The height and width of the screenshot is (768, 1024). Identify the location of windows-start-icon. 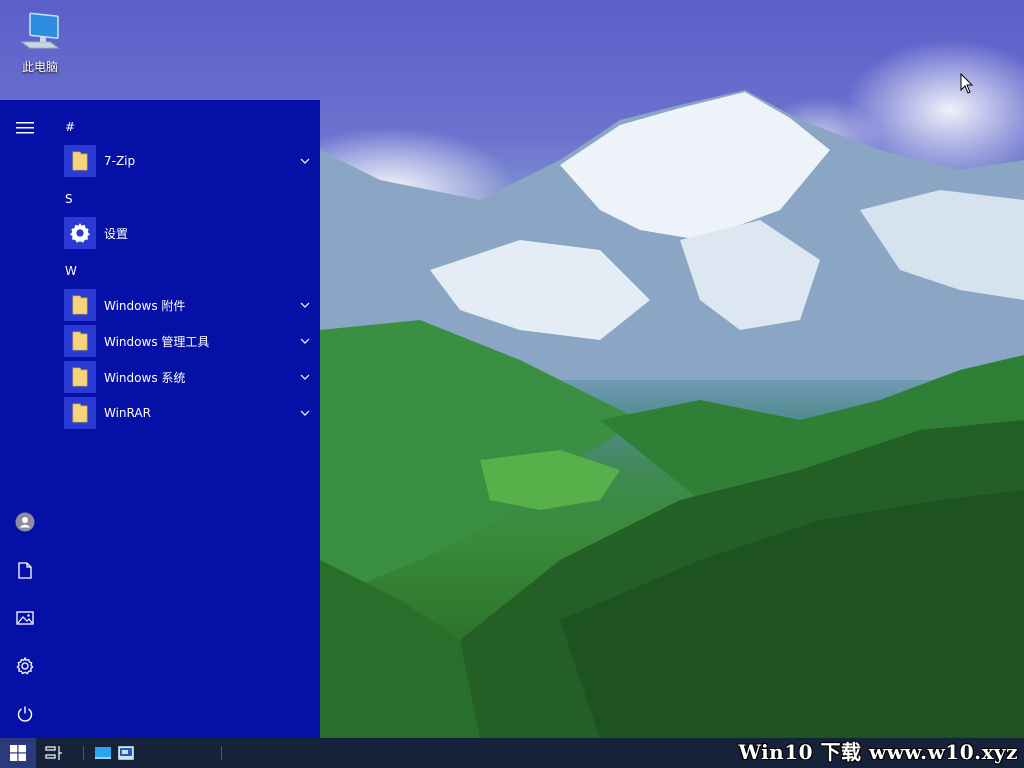
(18, 753).